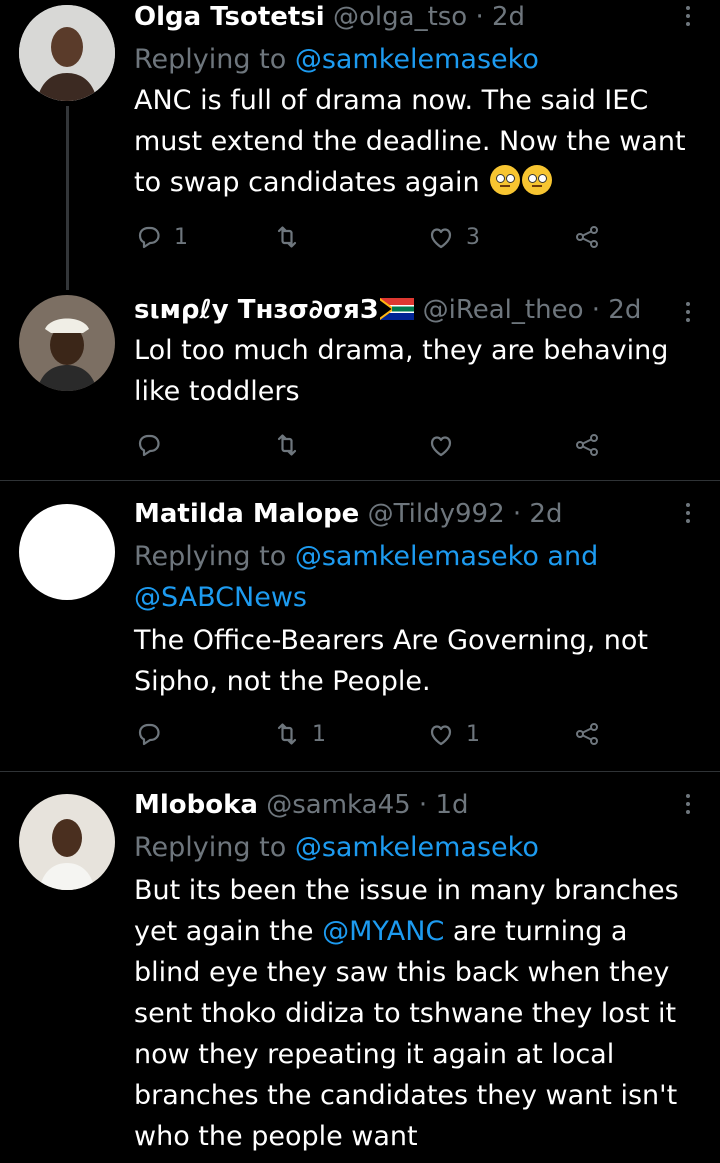  Describe the element at coordinates (453, 734) in the screenshot. I see `like-button: 1` at that location.